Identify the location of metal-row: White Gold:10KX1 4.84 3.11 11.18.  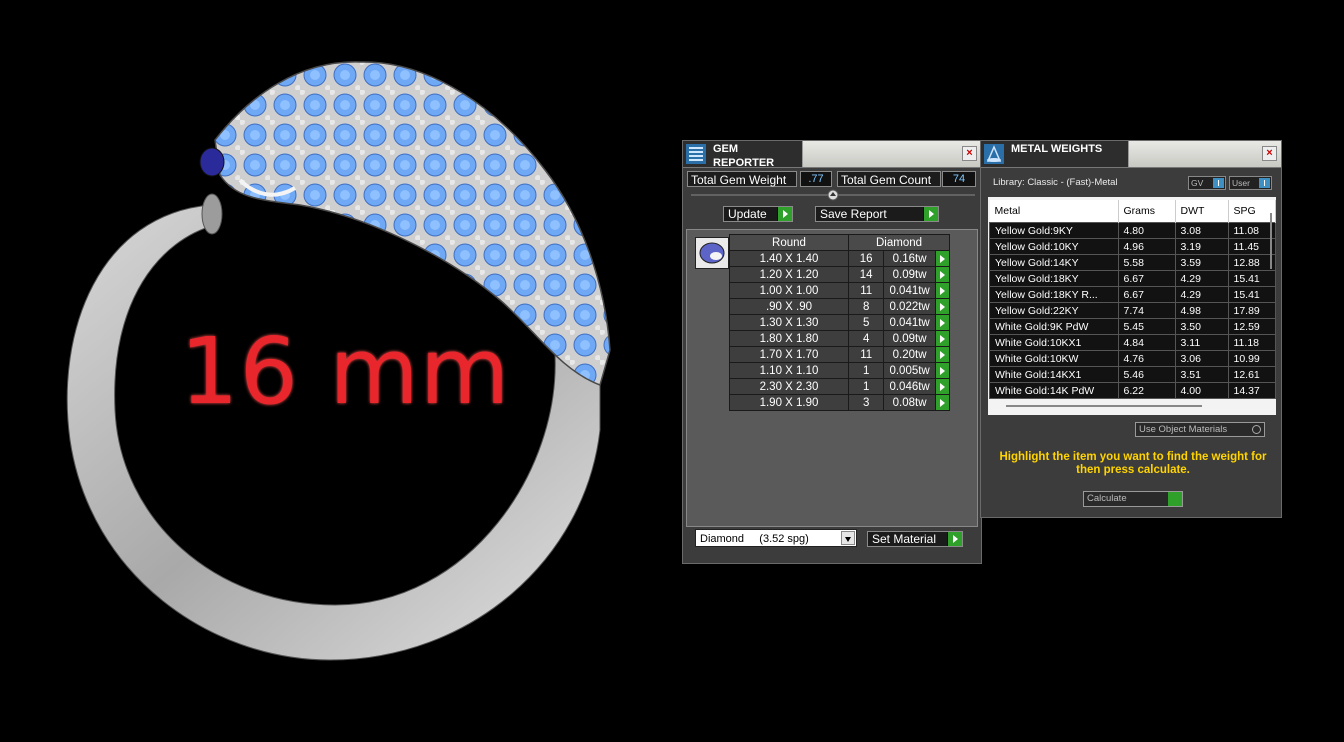
(1132, 342).